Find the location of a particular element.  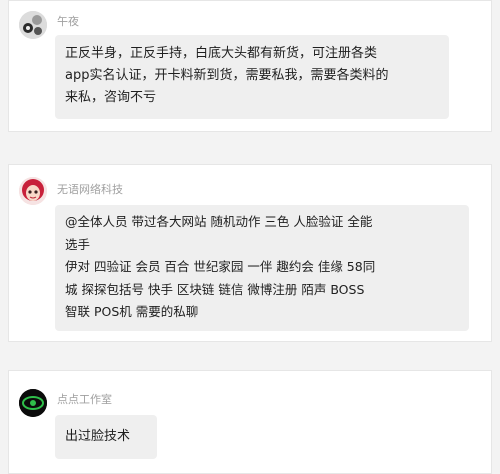

message-line: 伊对 四验证 会员 百合 世纪家园 一伴 趣约会 佳缘 58同 is located at coordinates (220, 266).